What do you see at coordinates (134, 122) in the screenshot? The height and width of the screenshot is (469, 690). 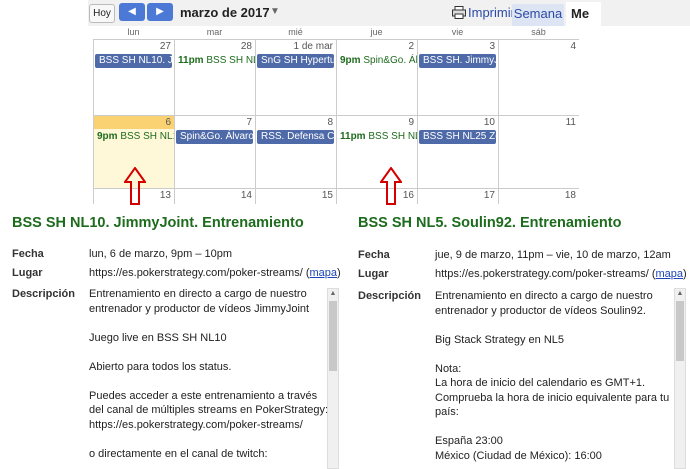 I see `today-highlight` at bounding box center [134, 122].